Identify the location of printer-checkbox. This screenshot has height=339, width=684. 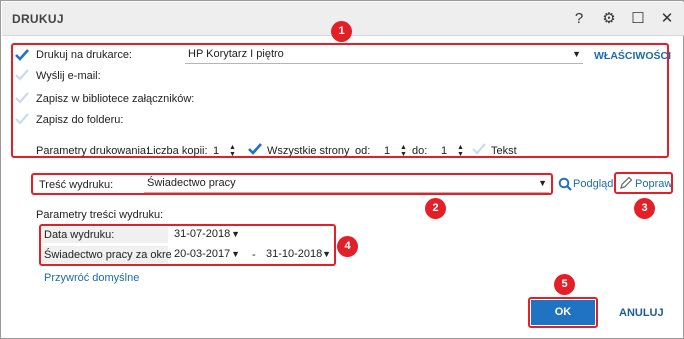
(22, 55).